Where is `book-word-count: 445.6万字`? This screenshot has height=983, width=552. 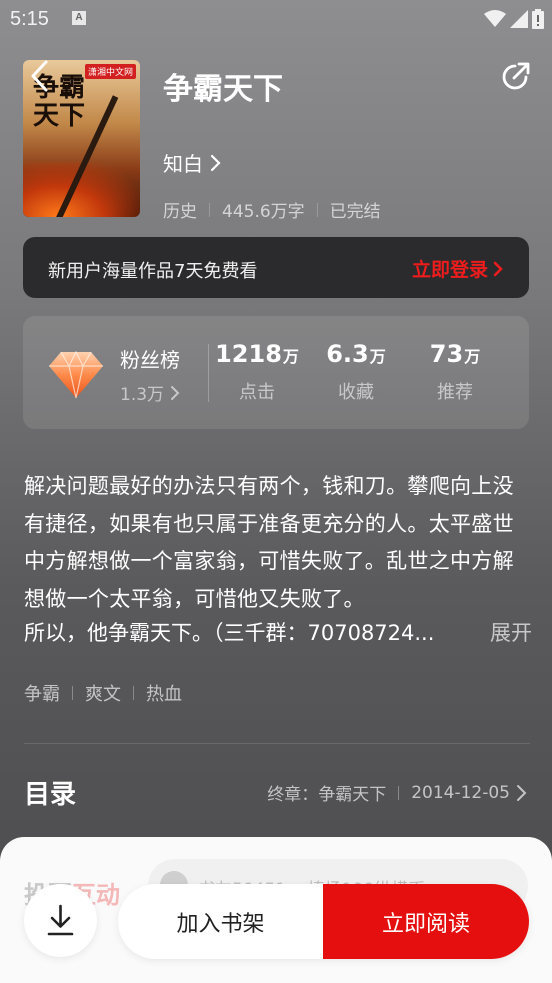
book-word-count: 445.6万字 is located at coordinates (263, 212).